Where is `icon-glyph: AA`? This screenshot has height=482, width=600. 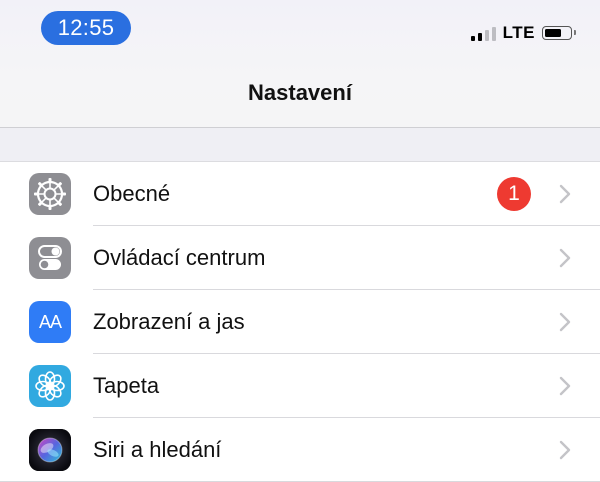 icon-glyph: AA is located at coordinates (50, 321).